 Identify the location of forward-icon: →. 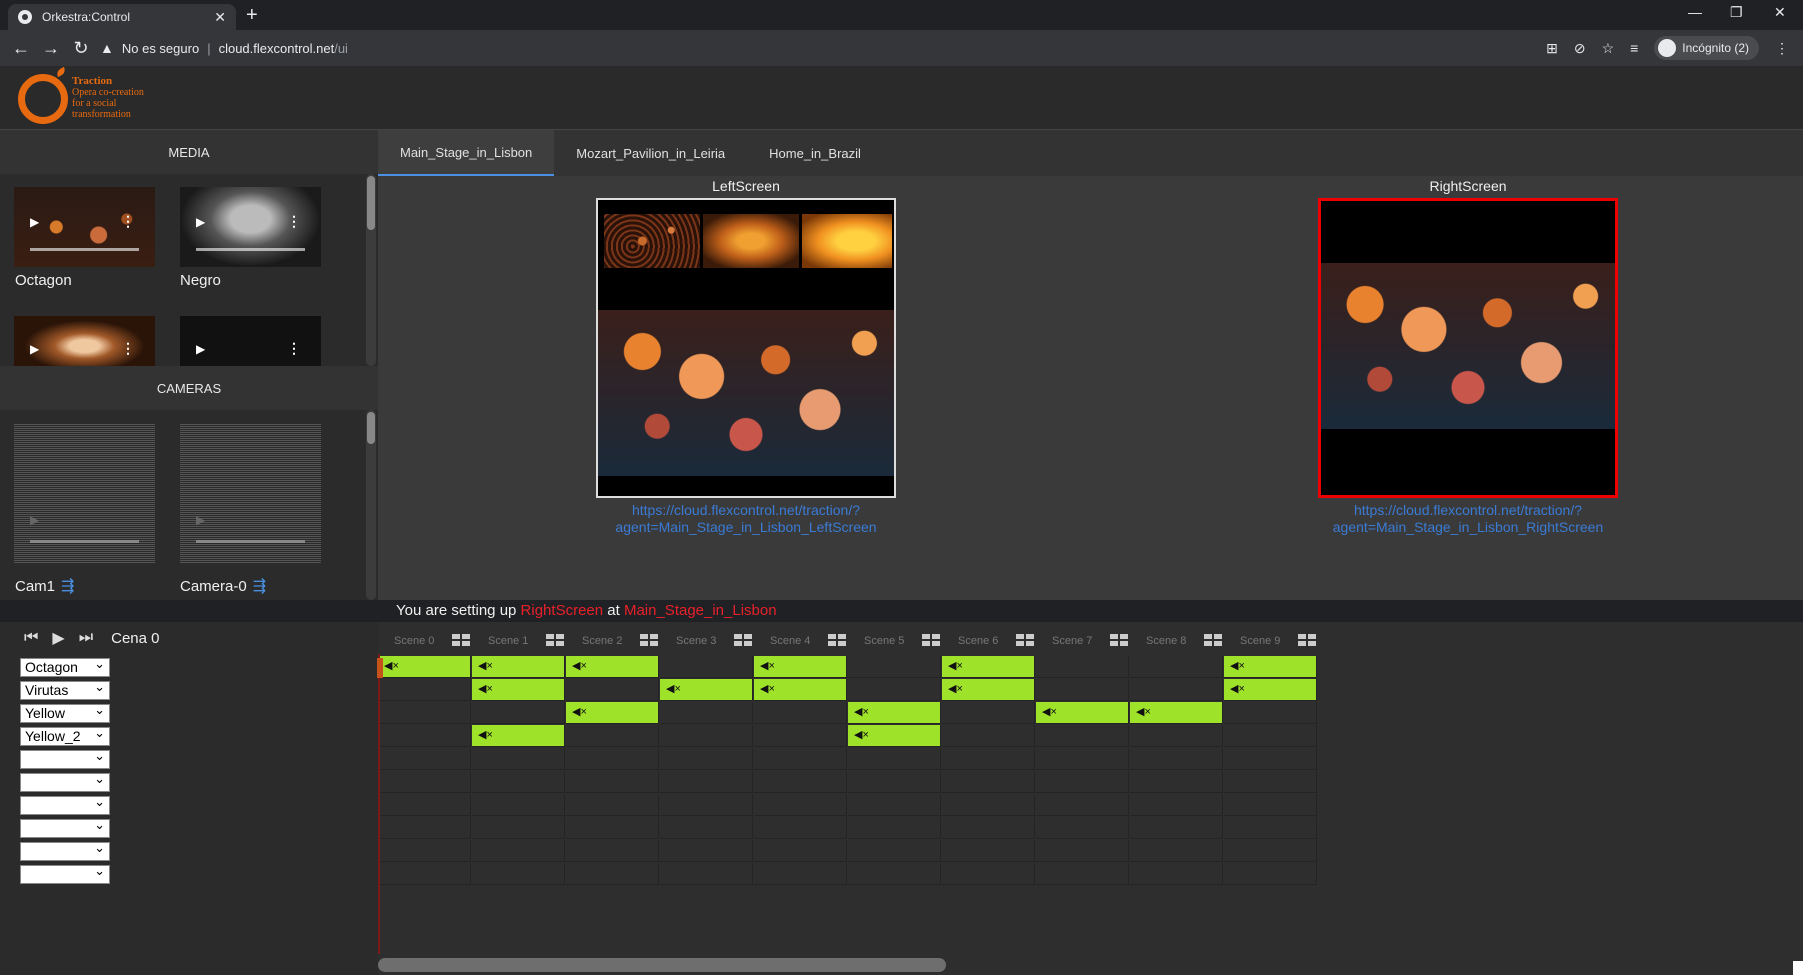
(51, 48).